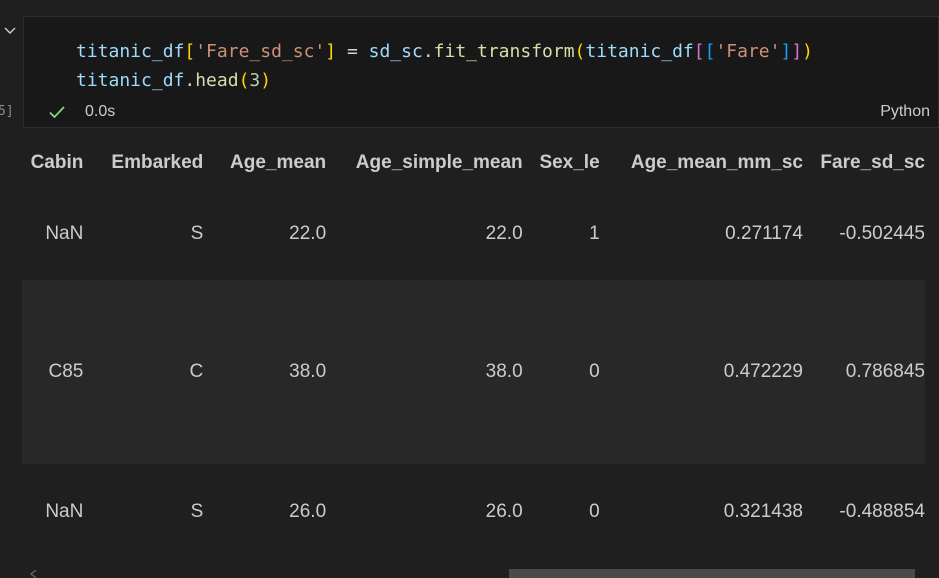 The image size is (939, 578). What do you see at coordinates (872, 162) in the screenshot?
I see `column-header-fare-sd-sc: Fare_sd_sc` at bounding box center [872, 162].